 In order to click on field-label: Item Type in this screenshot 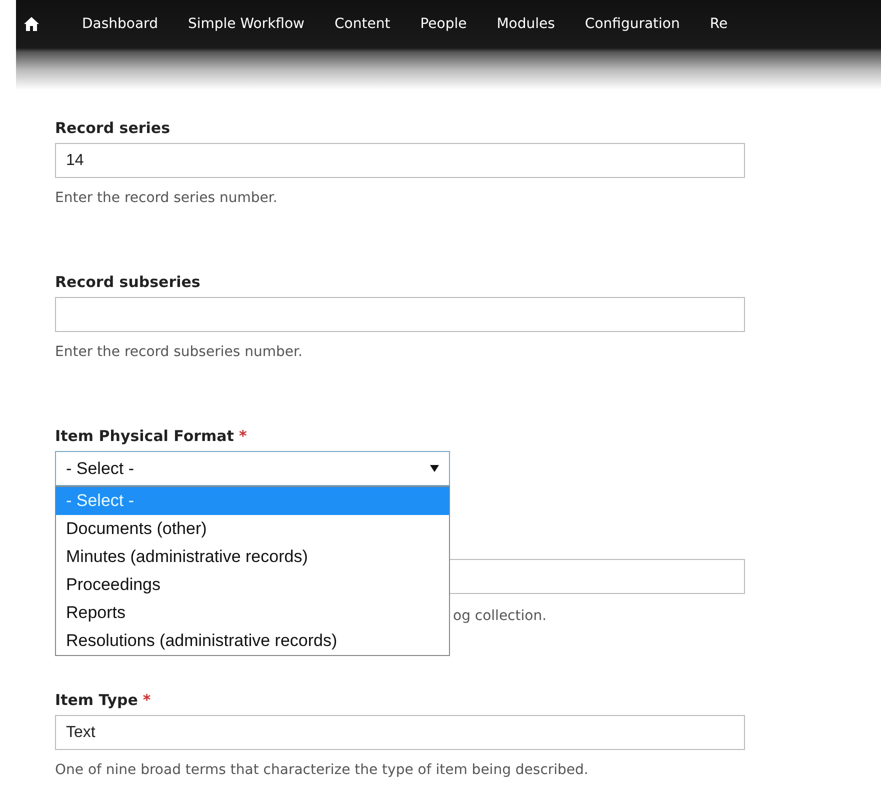, I will do `click(96, 700)`.